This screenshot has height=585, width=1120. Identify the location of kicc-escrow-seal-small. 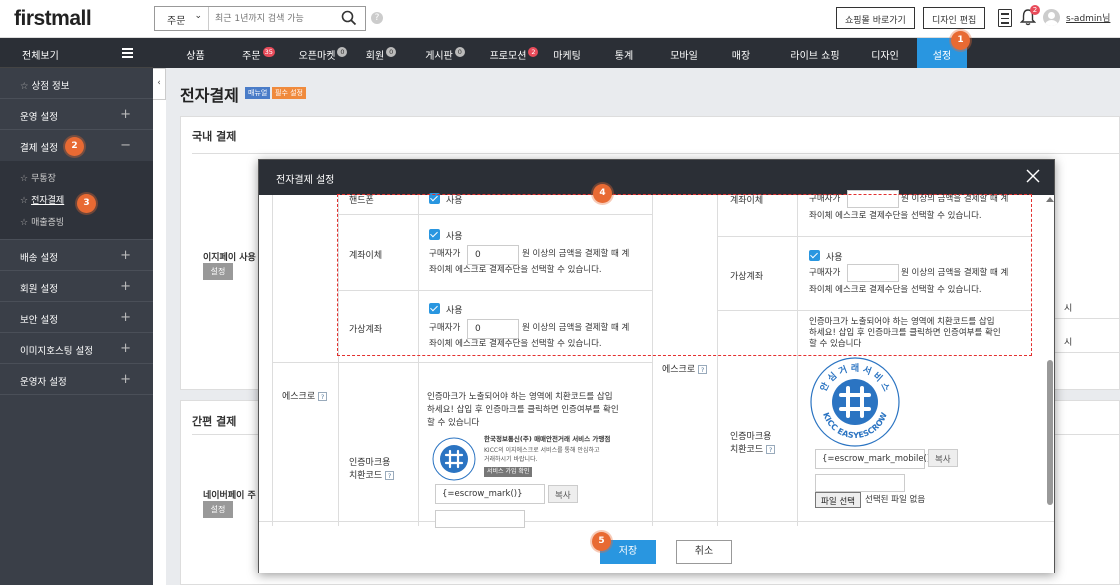
(454, 459).